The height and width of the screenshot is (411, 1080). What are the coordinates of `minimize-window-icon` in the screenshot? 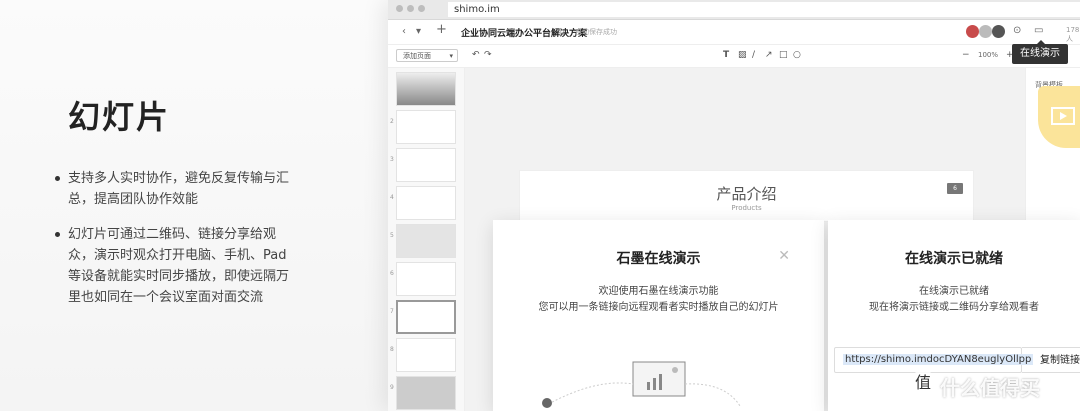 It's located at (410, 8).